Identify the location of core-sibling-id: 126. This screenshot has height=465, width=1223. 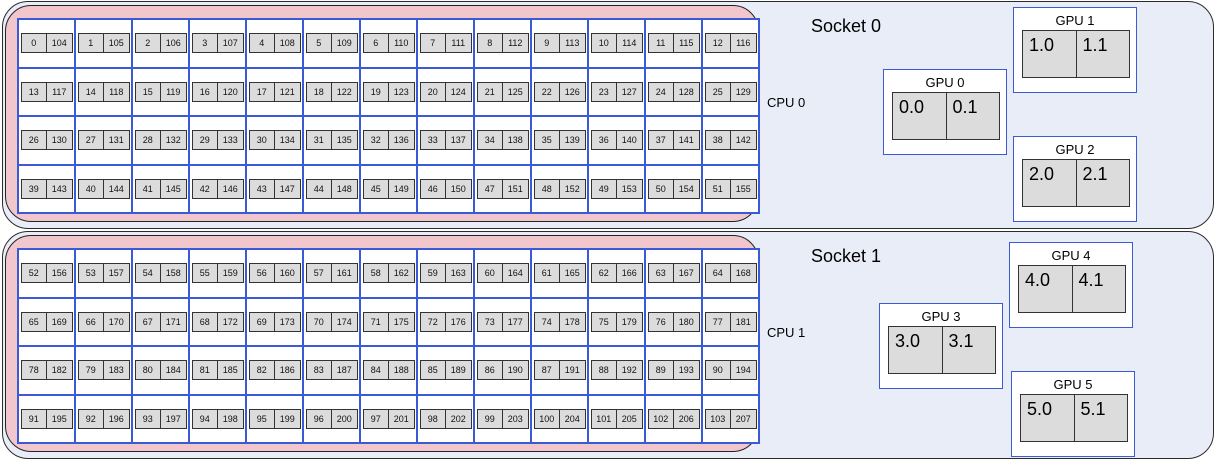
(572, 91).